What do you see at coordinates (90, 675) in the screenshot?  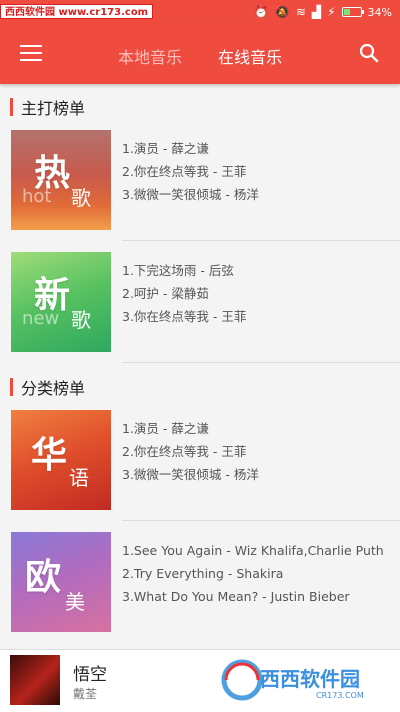 I see `now-playing-title: 悟空` at bounding box center [90, 675].